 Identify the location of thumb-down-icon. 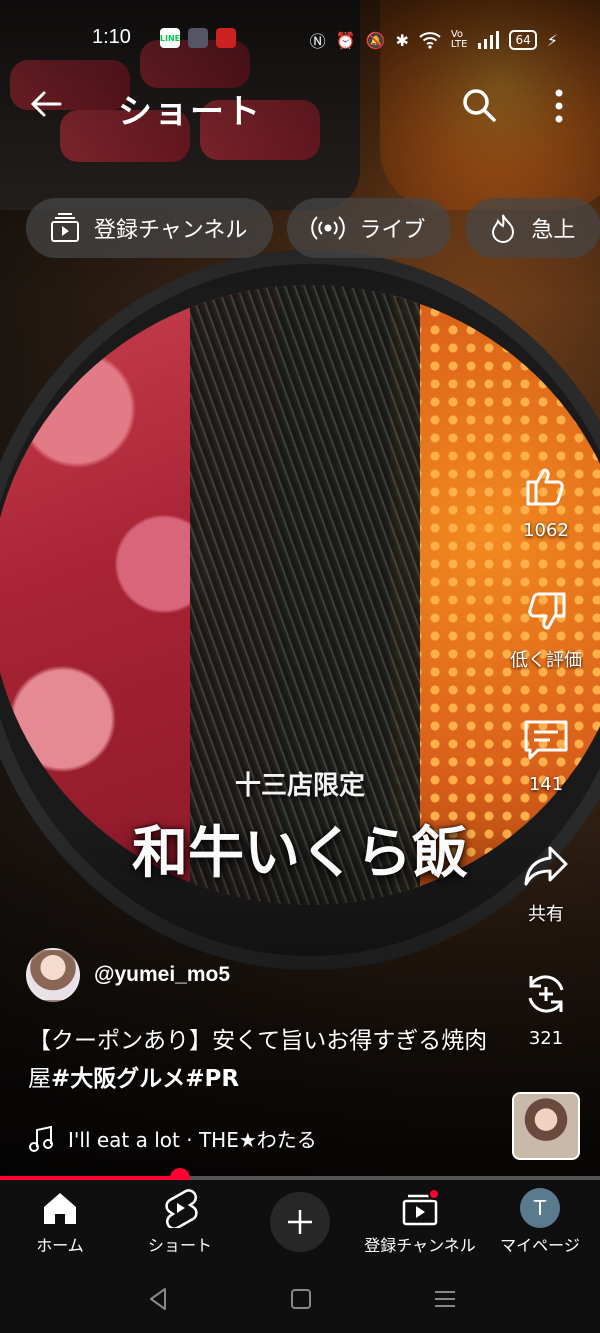
(547, 611).